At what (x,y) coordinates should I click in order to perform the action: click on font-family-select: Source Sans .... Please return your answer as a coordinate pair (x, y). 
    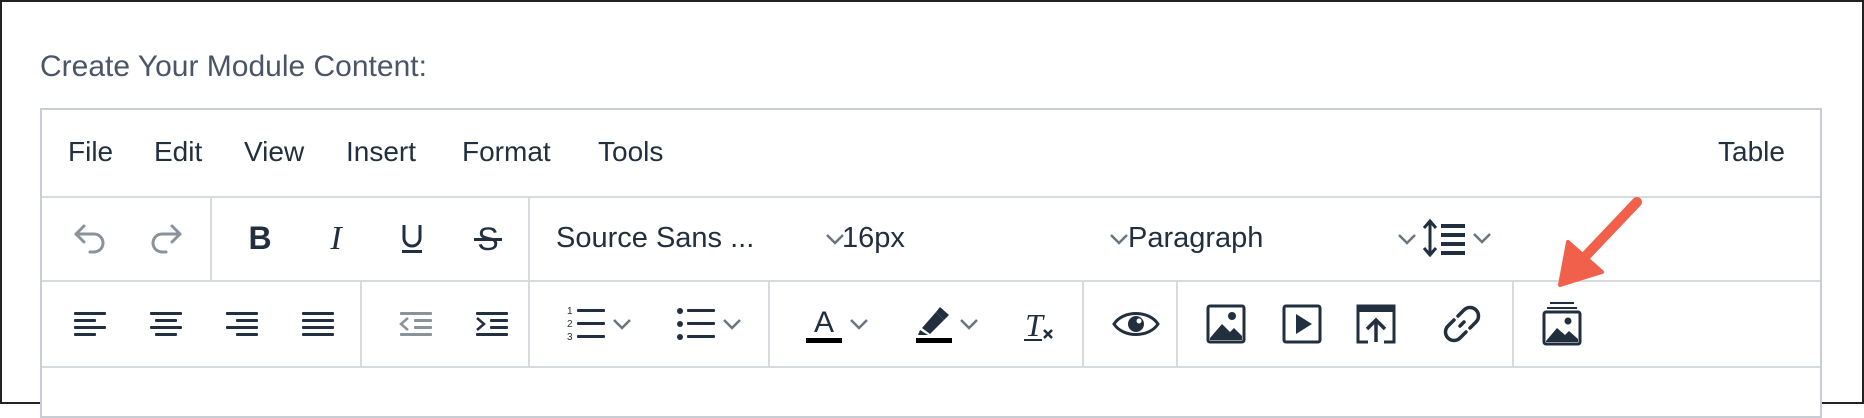
    Looking at the image, I should click on (704, 238).